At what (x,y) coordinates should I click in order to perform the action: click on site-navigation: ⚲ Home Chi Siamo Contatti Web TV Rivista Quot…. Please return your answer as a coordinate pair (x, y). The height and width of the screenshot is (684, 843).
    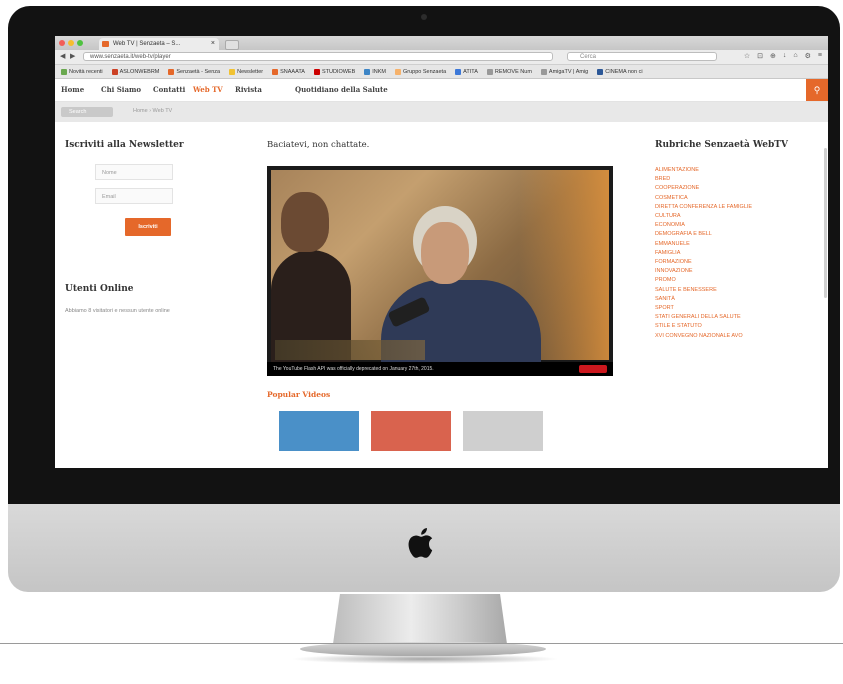
    Looking at the image, I should click on (441, 90).